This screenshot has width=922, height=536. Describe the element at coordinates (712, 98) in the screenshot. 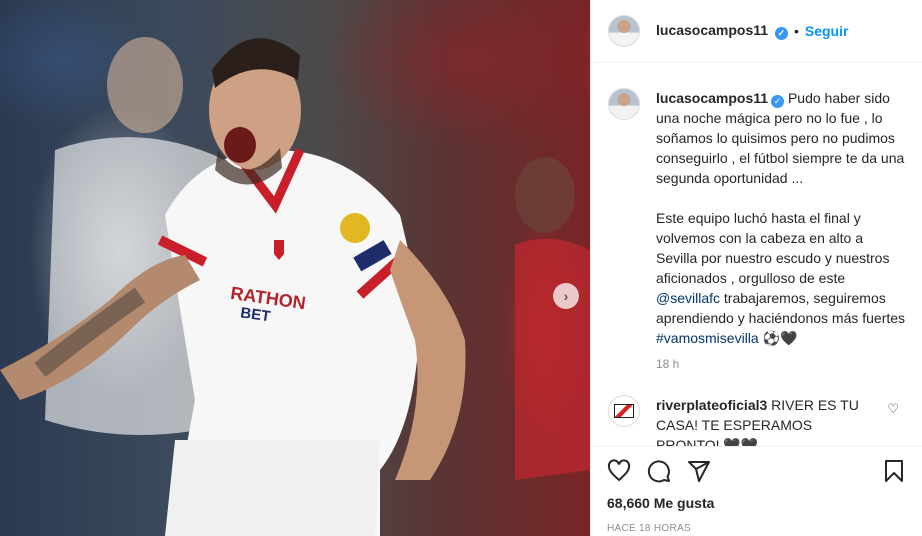

I see `caption-username: lucasocampos11` at that location.